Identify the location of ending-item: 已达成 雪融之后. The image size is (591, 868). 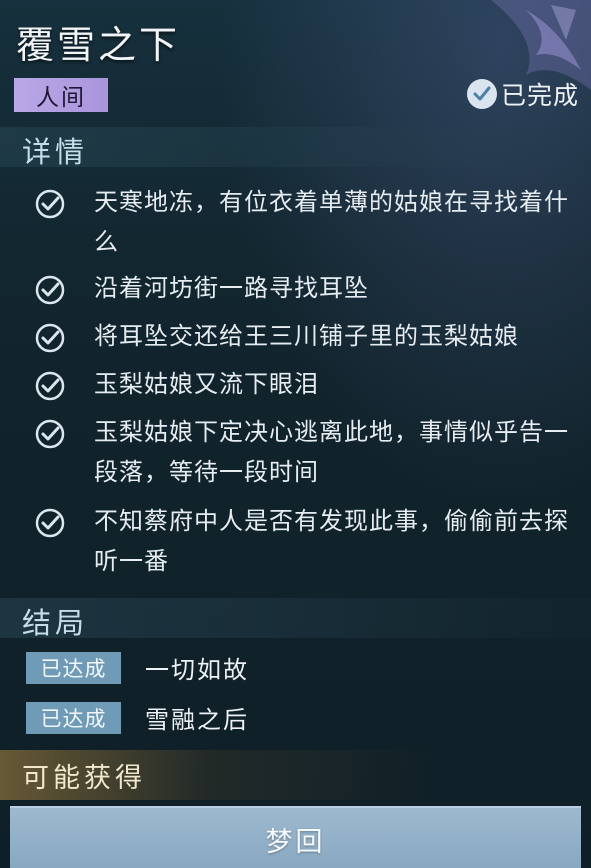
(137, 717).